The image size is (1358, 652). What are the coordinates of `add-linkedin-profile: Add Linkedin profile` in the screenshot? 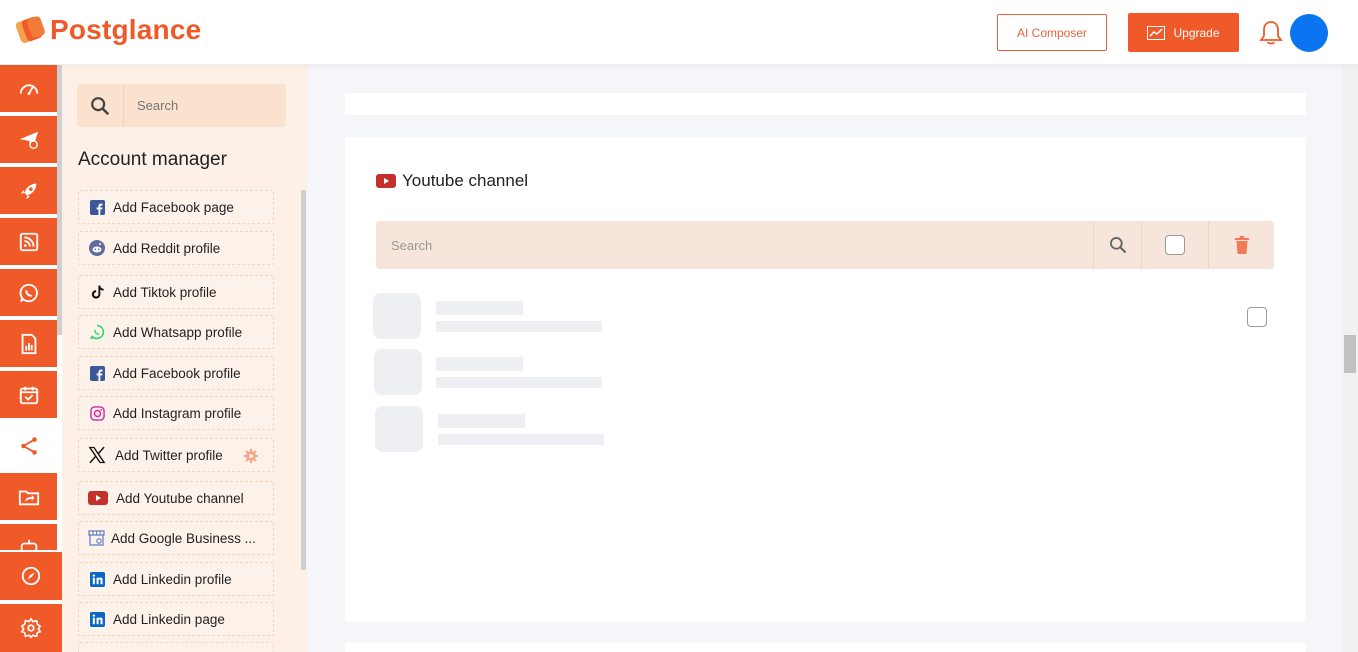 It's located at (176, 579).